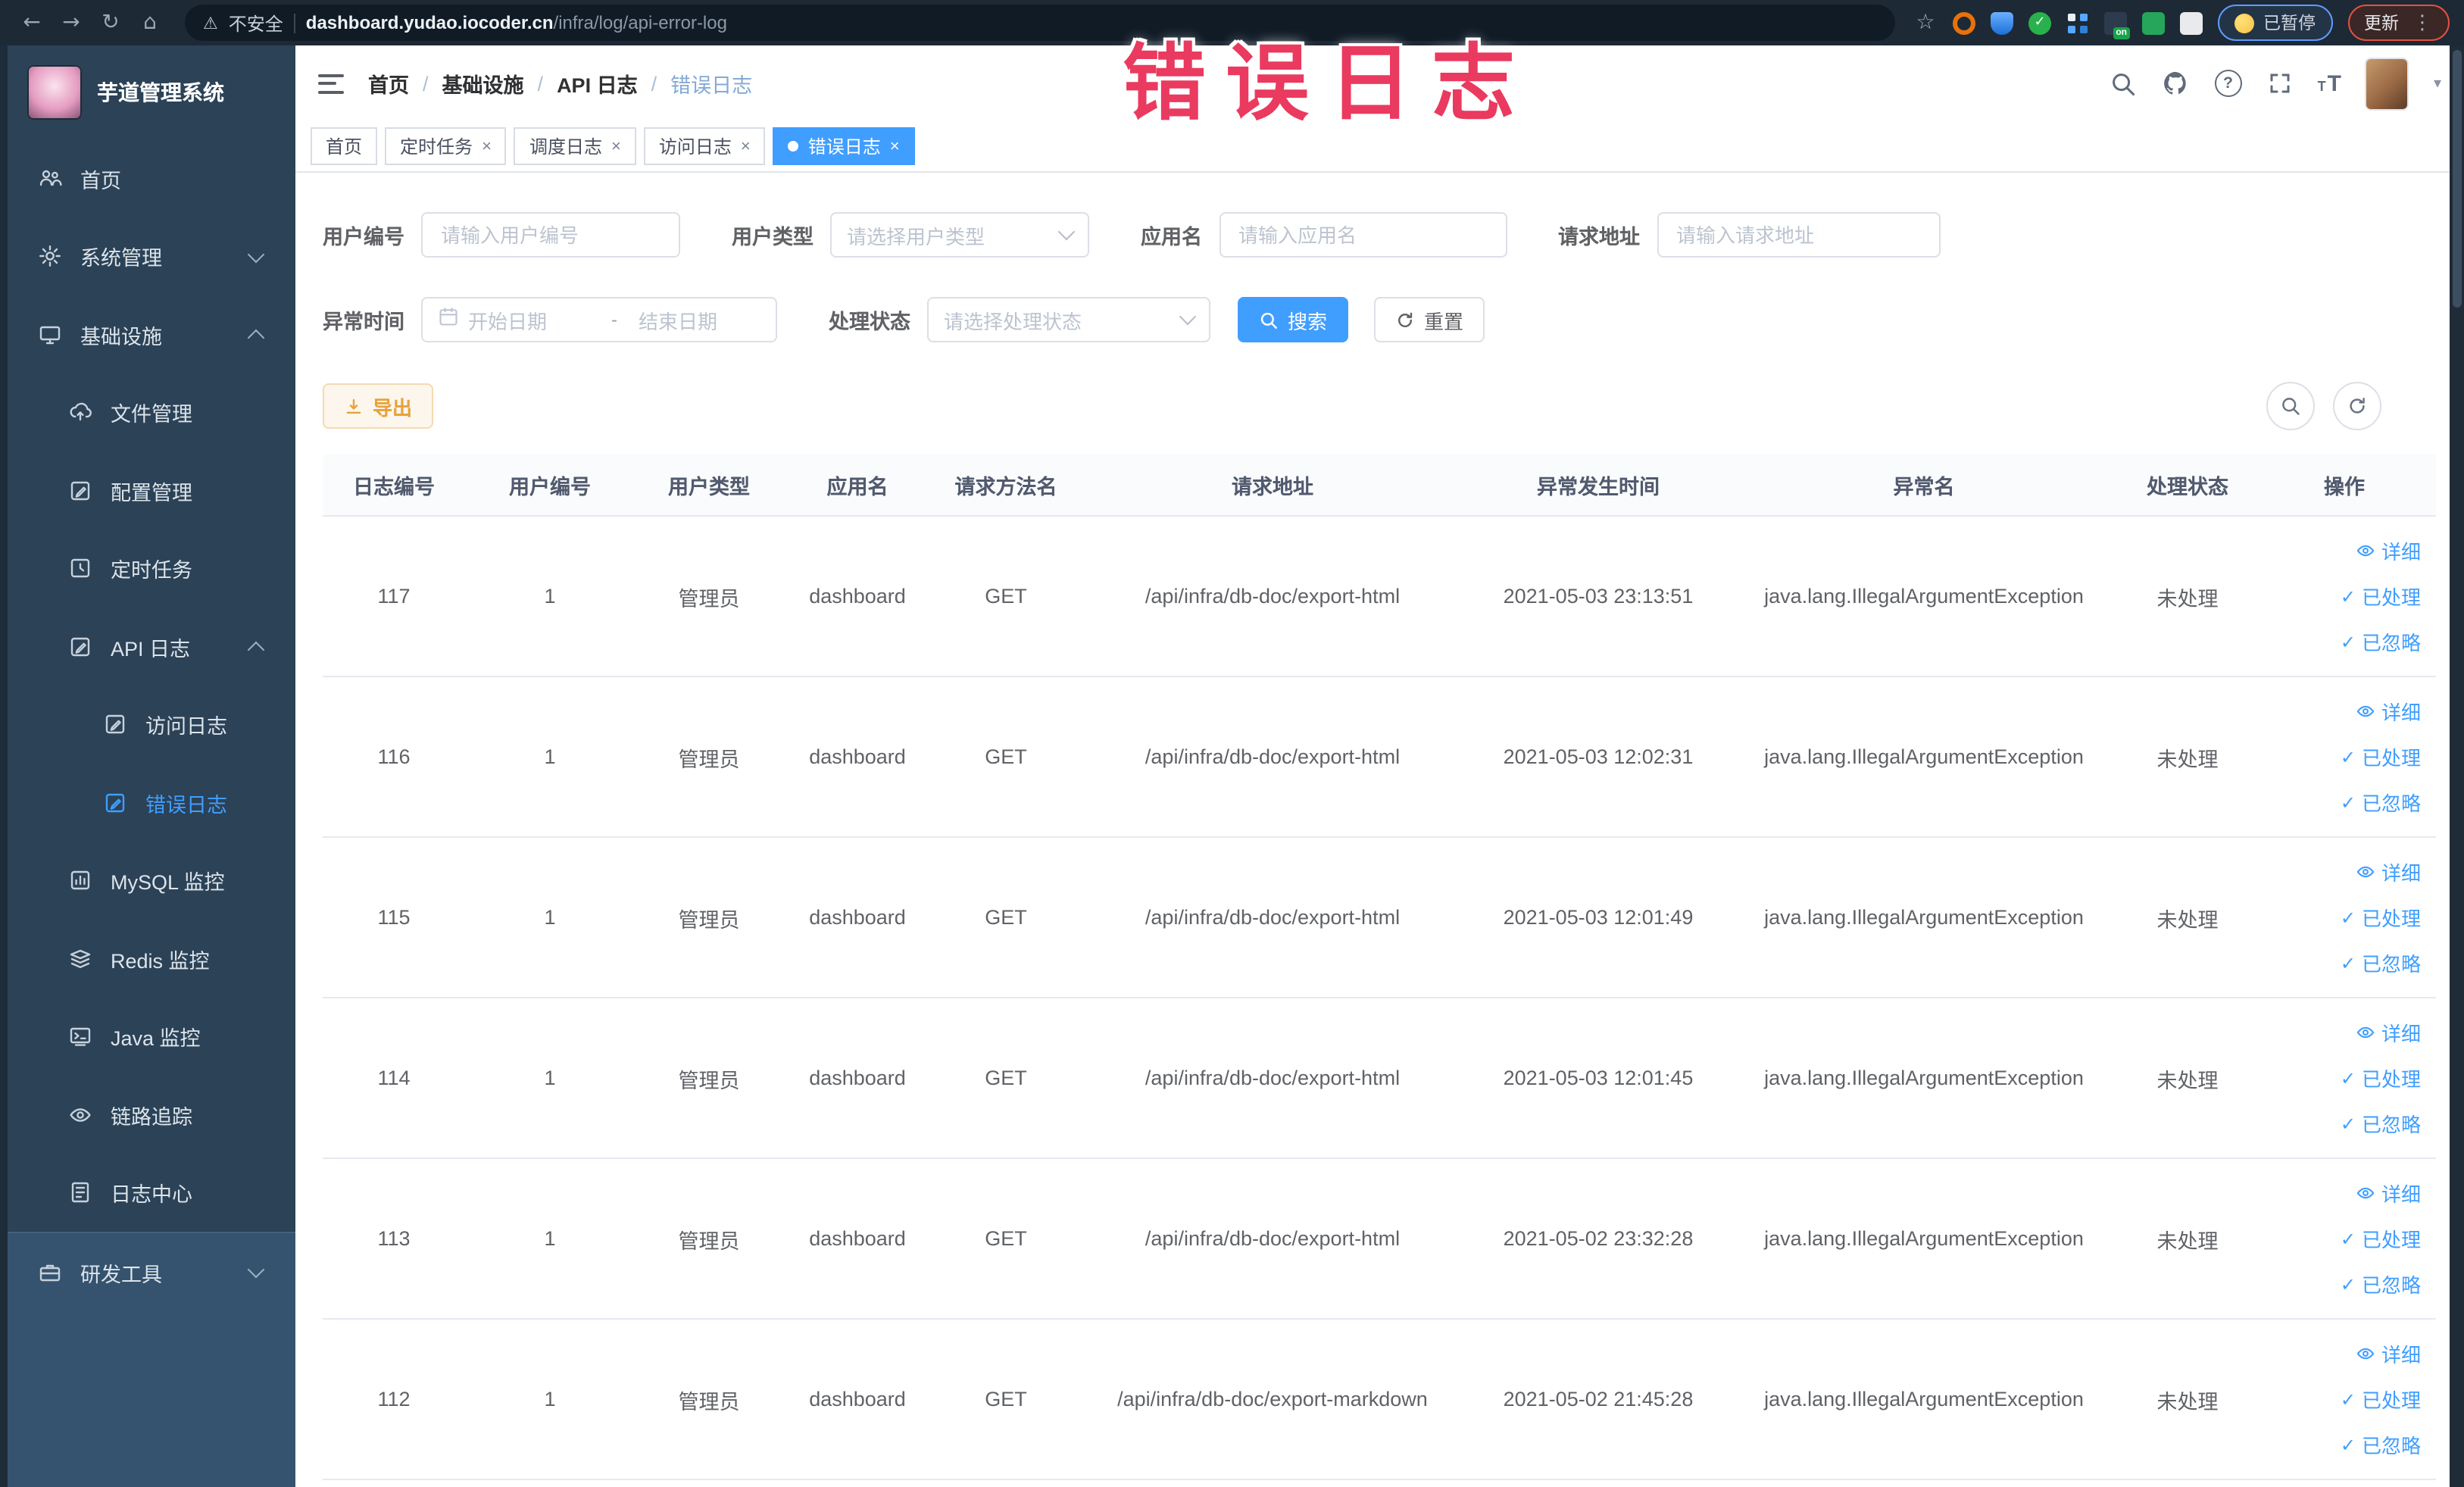 The height and width of the screenshot is (1487, 2464). Describe the element at coordinates (151, 803) in the screenshot. I see `sidebar-item-error-log: 错误日志` at that location.